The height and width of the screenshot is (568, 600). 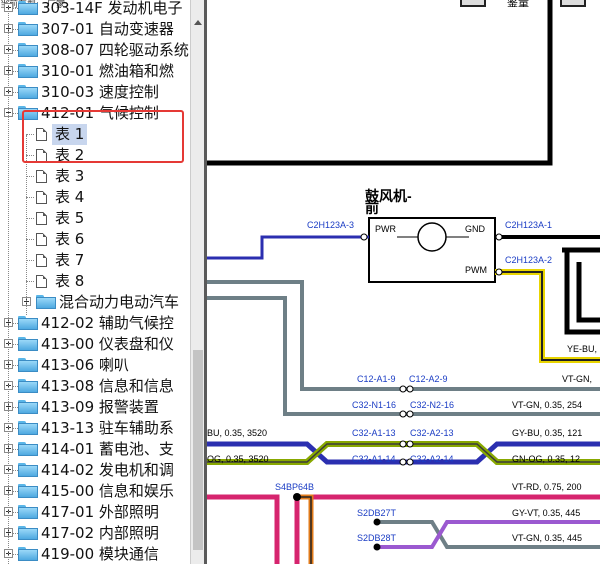 I want to click on wire-label-gybu: GY-BU, 0.35, 121, so click(x=547, y=433).